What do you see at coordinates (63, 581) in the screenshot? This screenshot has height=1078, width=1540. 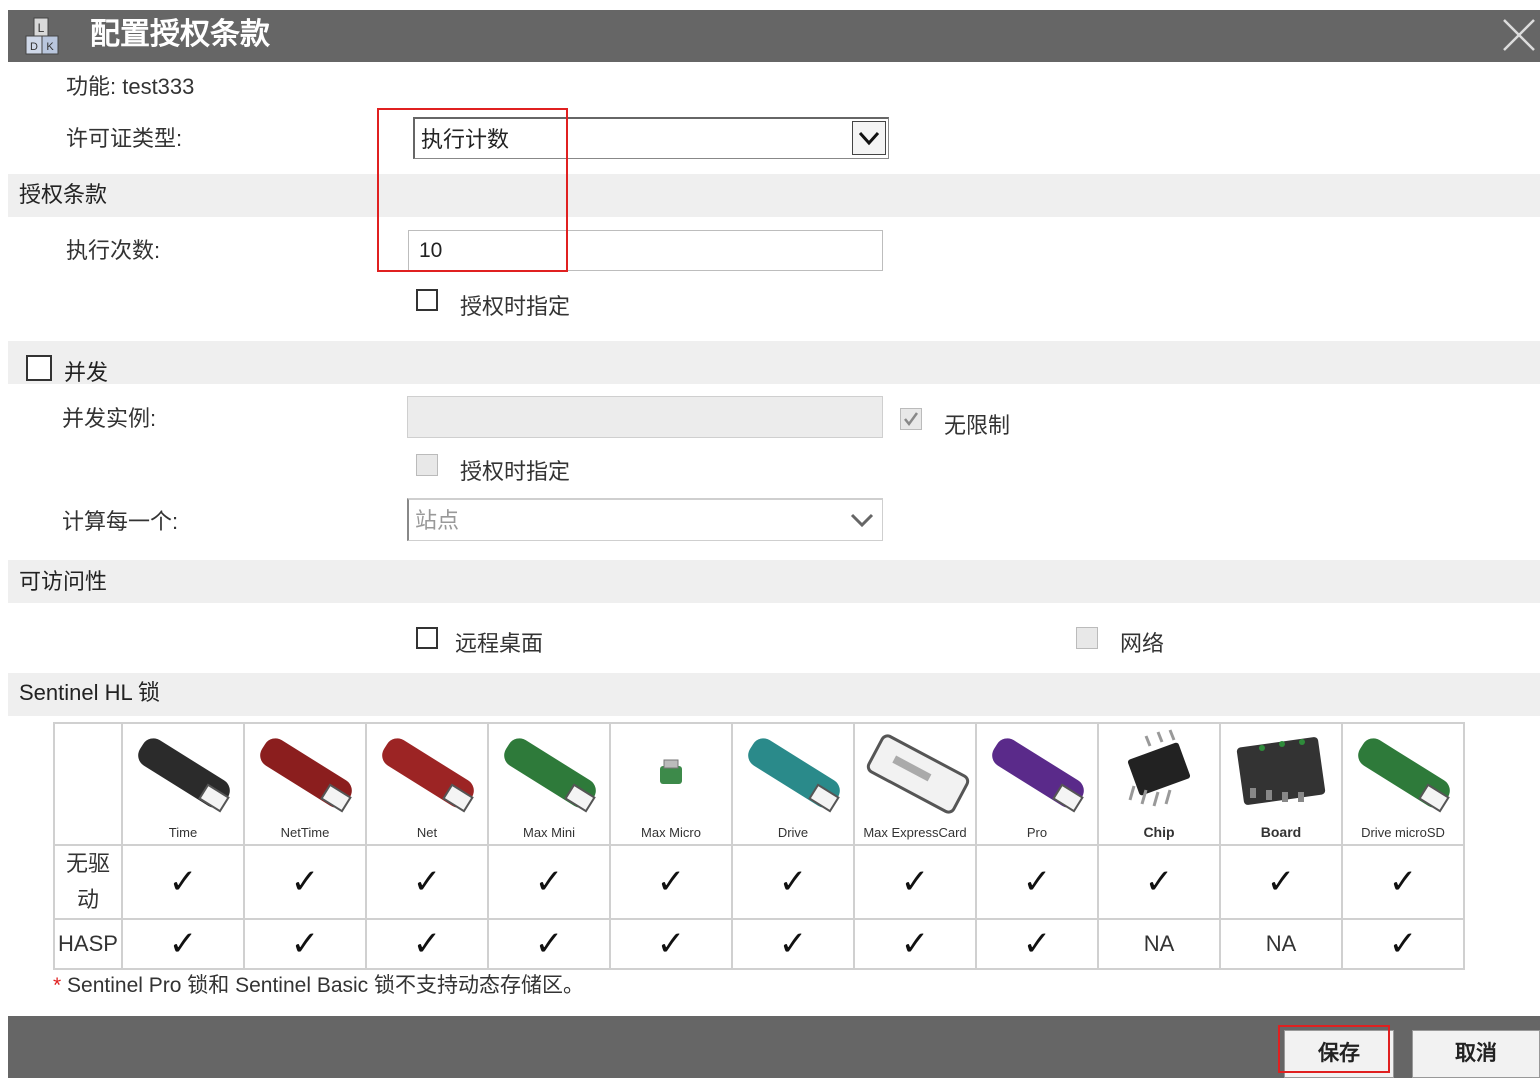 I see `access-section-title: 可访问性` at bounding box center [63, 581].